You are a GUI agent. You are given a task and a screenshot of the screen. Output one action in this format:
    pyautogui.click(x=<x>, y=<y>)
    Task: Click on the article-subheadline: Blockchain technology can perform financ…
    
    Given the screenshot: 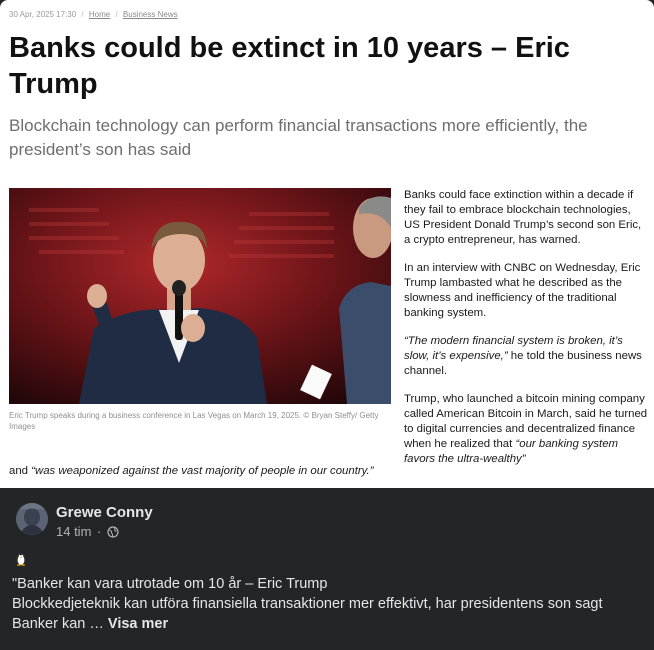 What is the action you would take?
    pyautogui.click(x=298, y=137)
    